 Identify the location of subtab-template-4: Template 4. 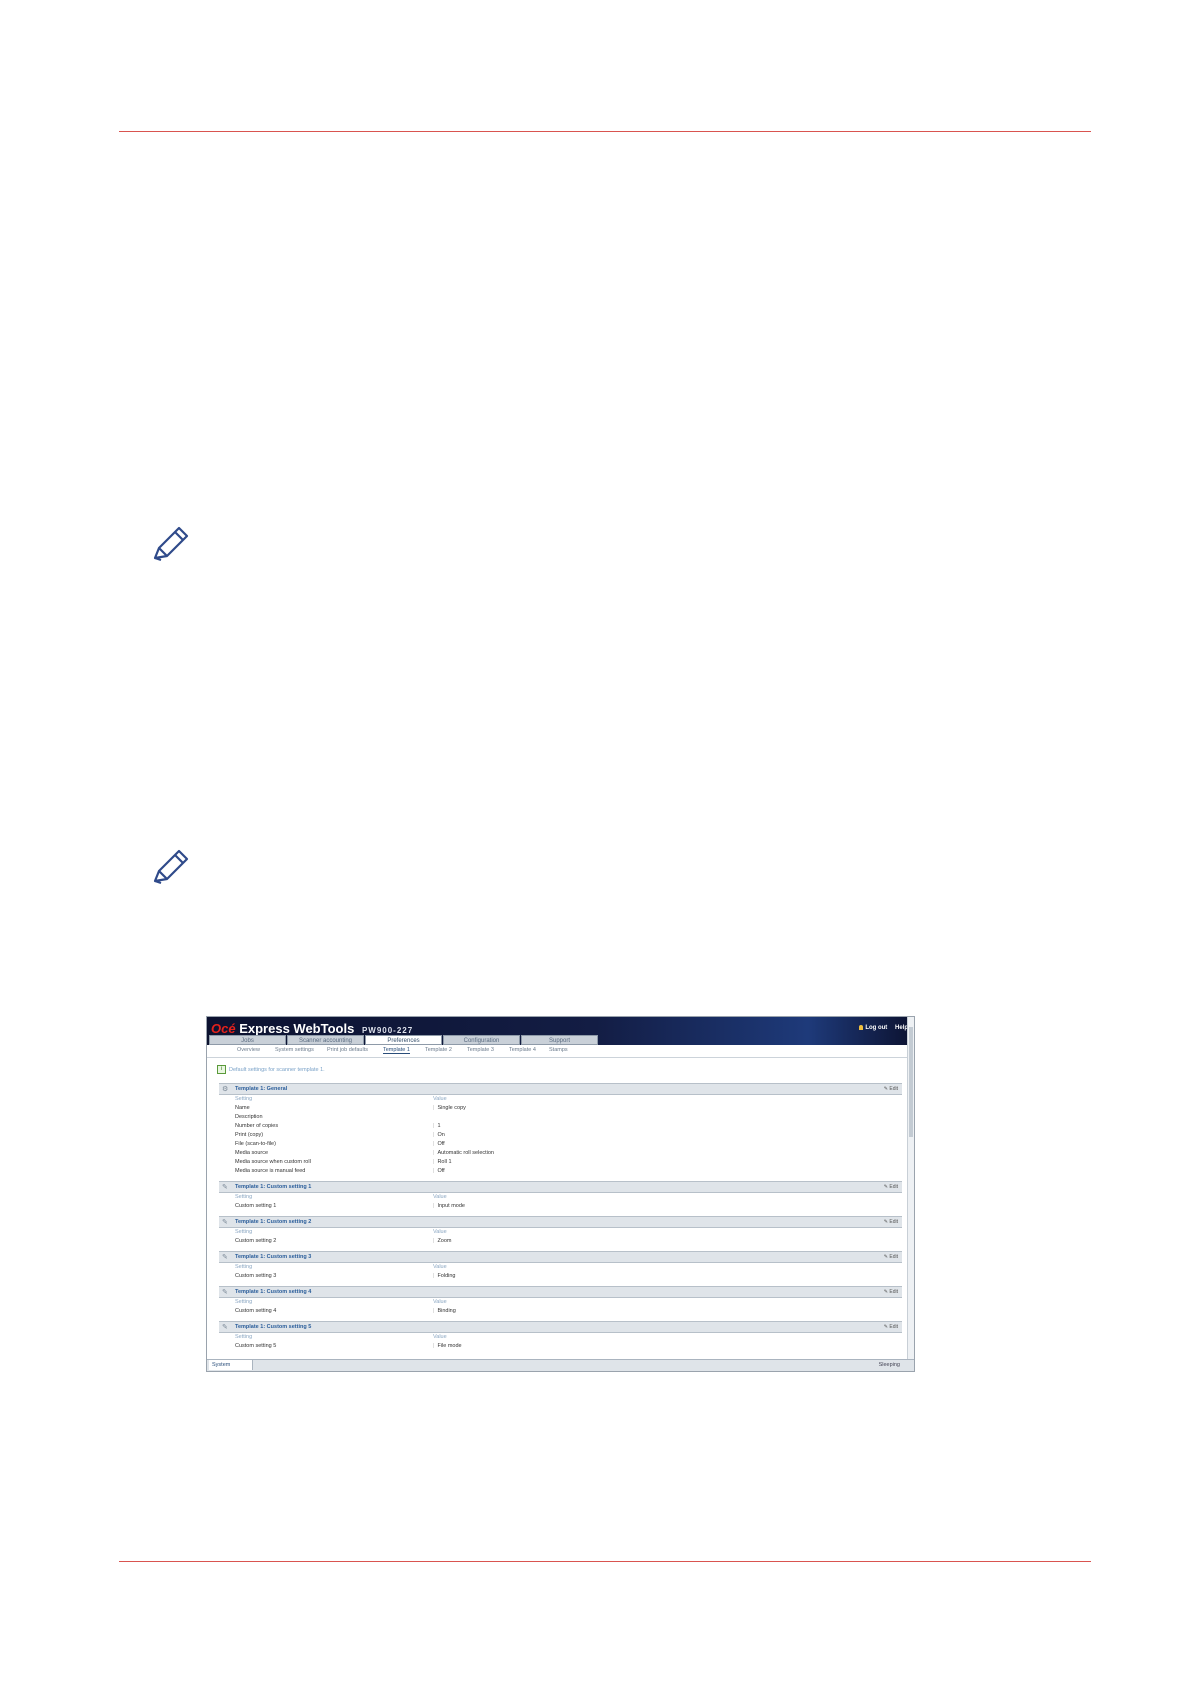
(522, 1050).